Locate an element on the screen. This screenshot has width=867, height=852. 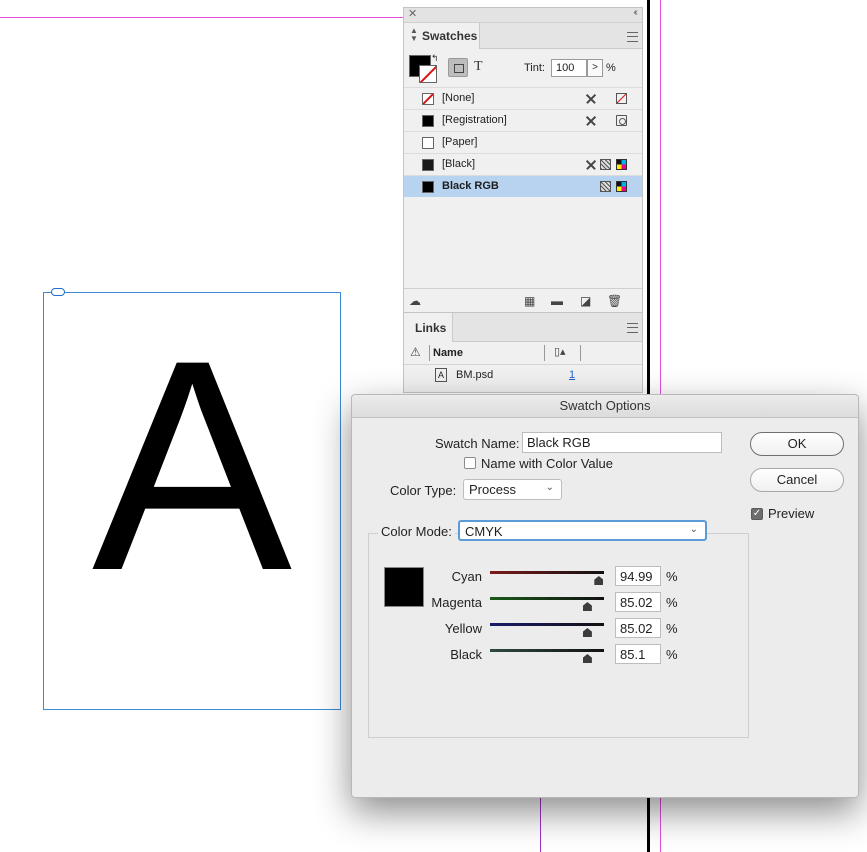
none-mode-icon is located at coordinates (621, 98).